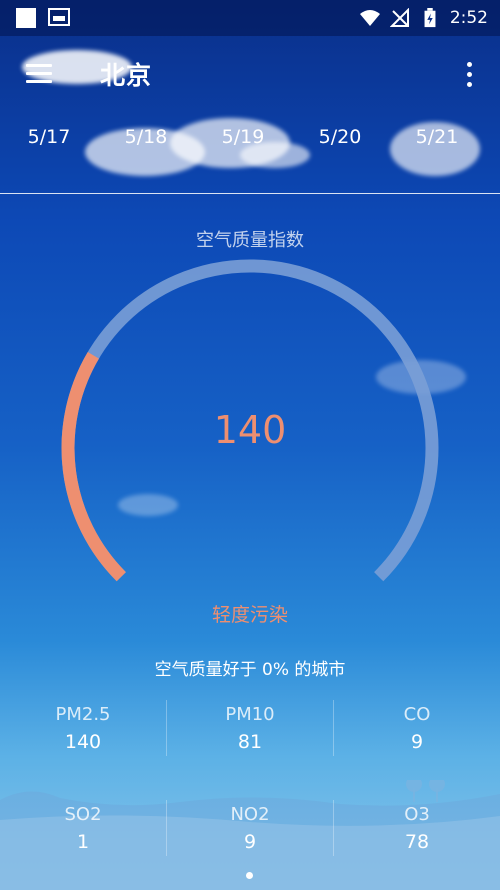  I want to click on pollutant-o3: O3 78, so click(417, 828).